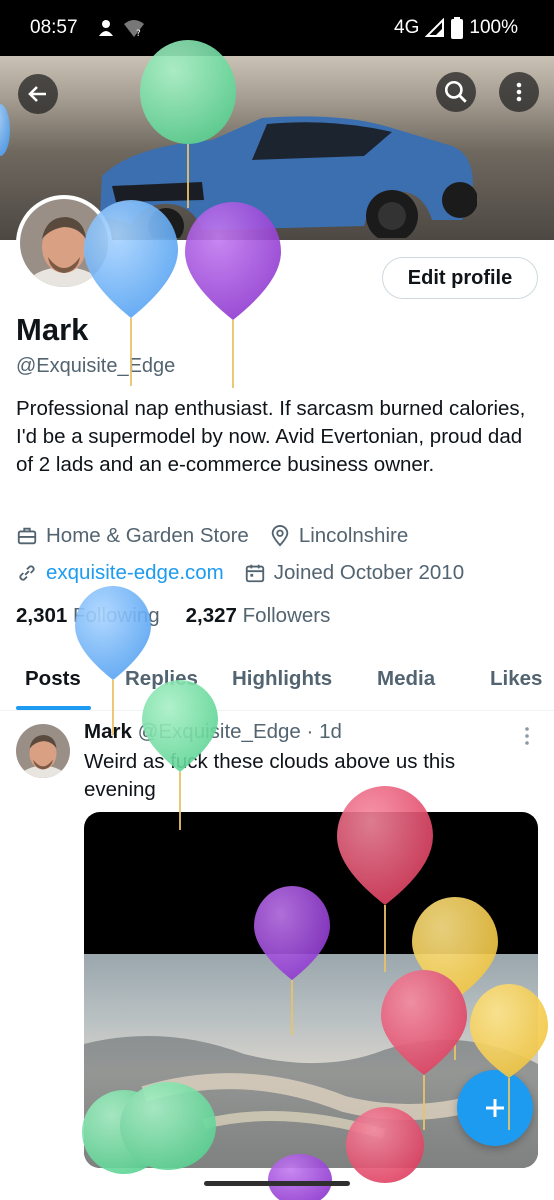 Image resolution: width=554 pixels, height=1200 pixels. Describe the element at coordinates (286, 615) in the screenshot. I see `followers-label: Followers` at that location.